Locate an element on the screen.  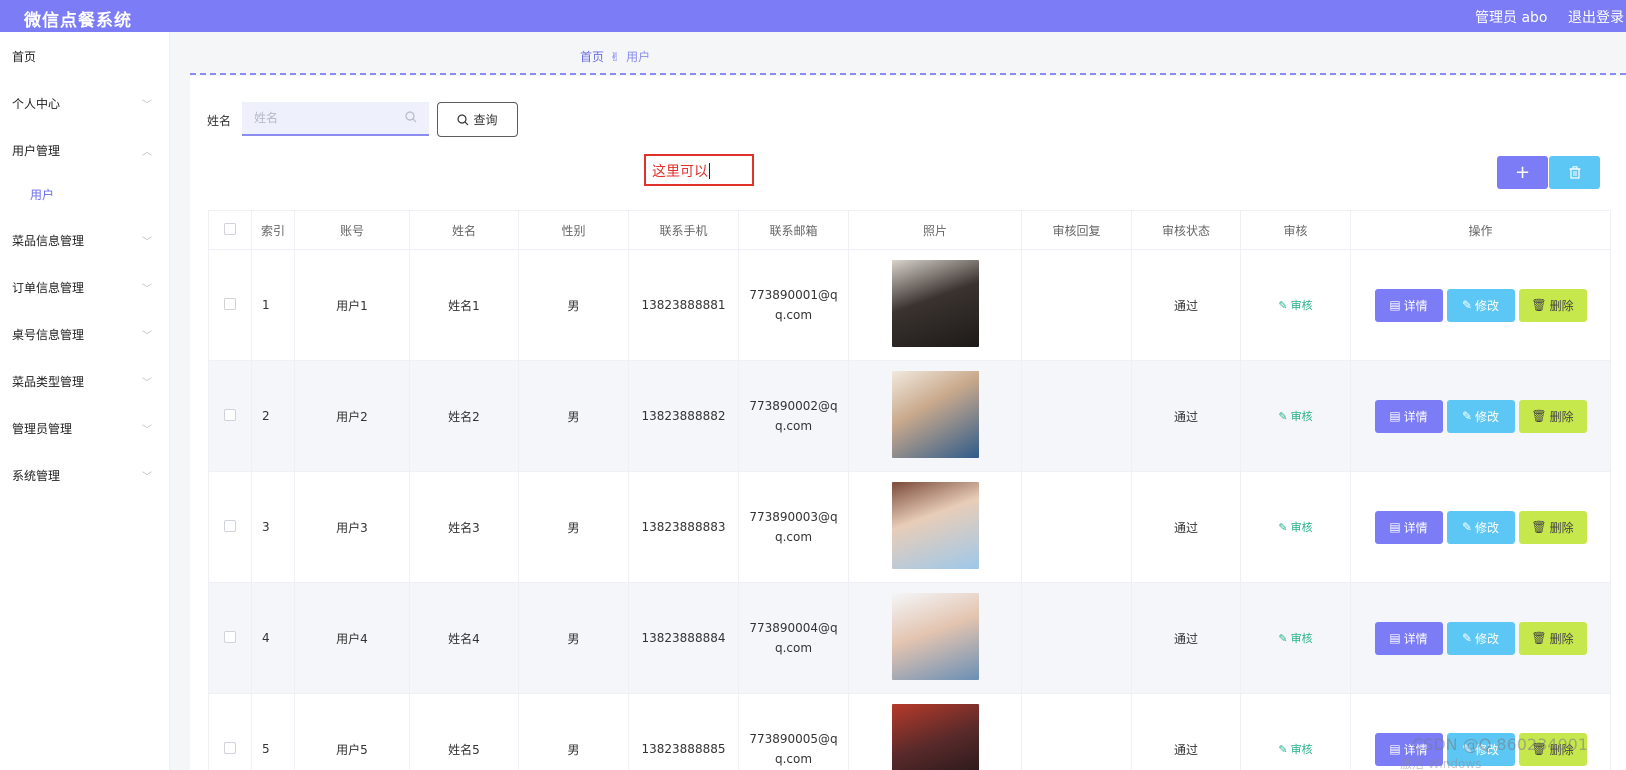
breadcrumb-home: 首页 is located at coordinates (592, 57).